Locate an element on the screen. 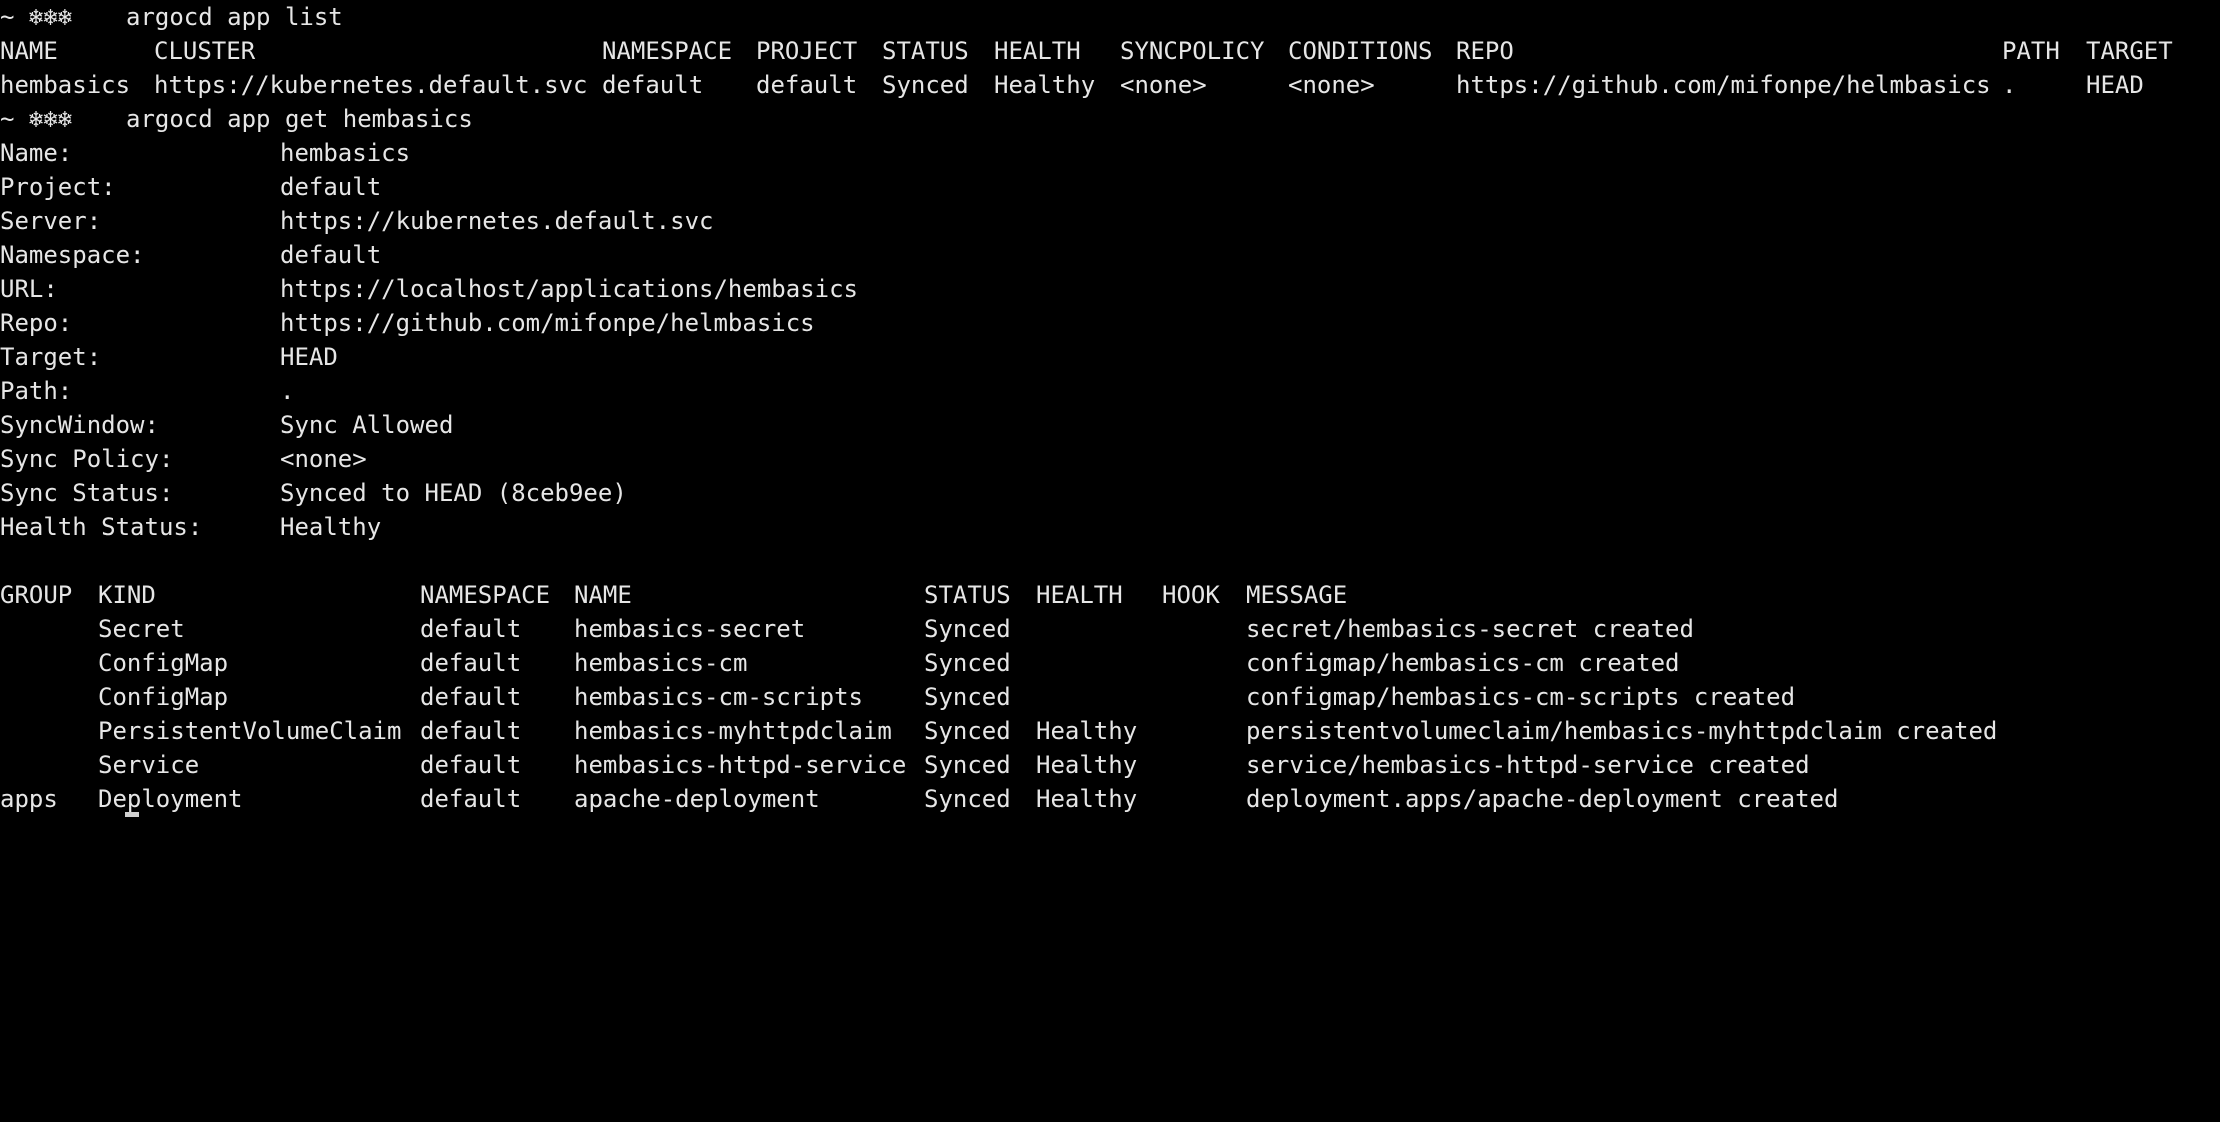 This screenshot has width=2220, height=1122. text-cursor is located at coordinates (132, 814).